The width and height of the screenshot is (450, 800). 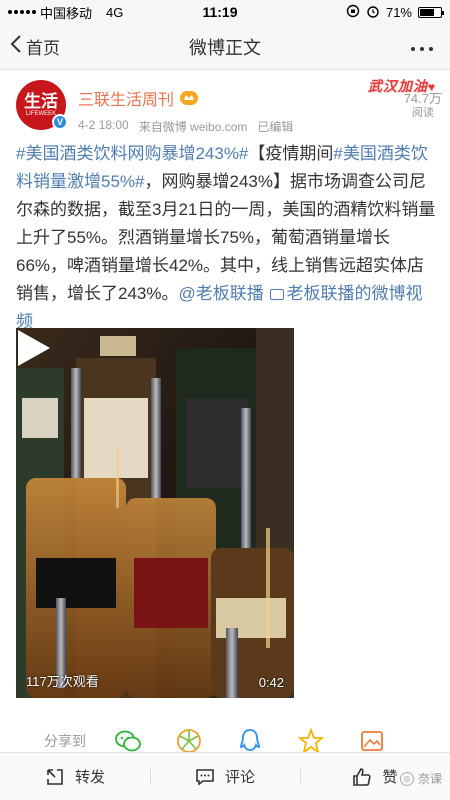 What do you see at coordinates (395, 46) in the screenshot?
I see `more-button` at bounding box center [395, 46].